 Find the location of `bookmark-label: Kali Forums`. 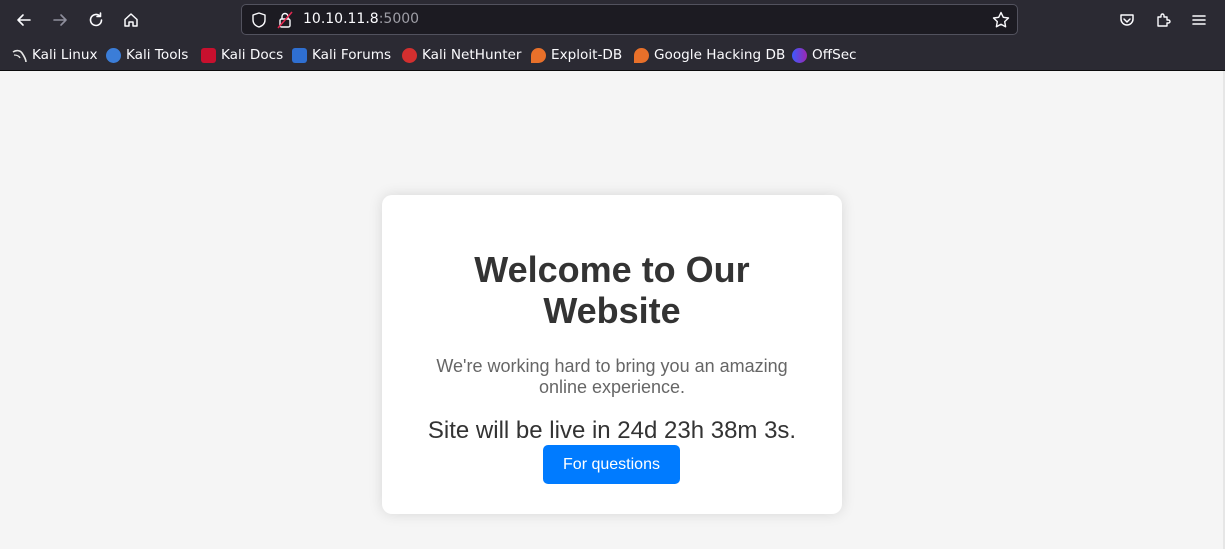

bookmark-label: Kali Forums is located at coordinates (352, 55).